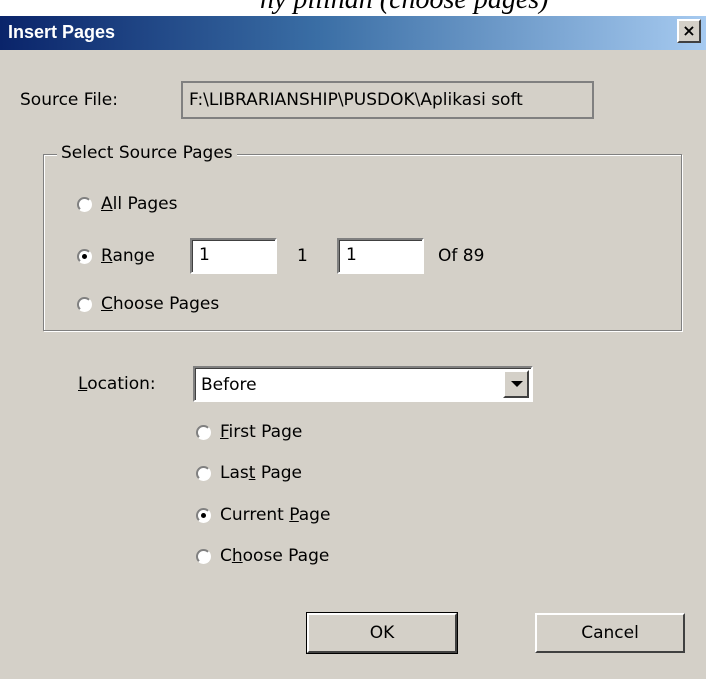 This screenshot has height=679, width=706. I want to click on range-label: Range, so click(128, 256).